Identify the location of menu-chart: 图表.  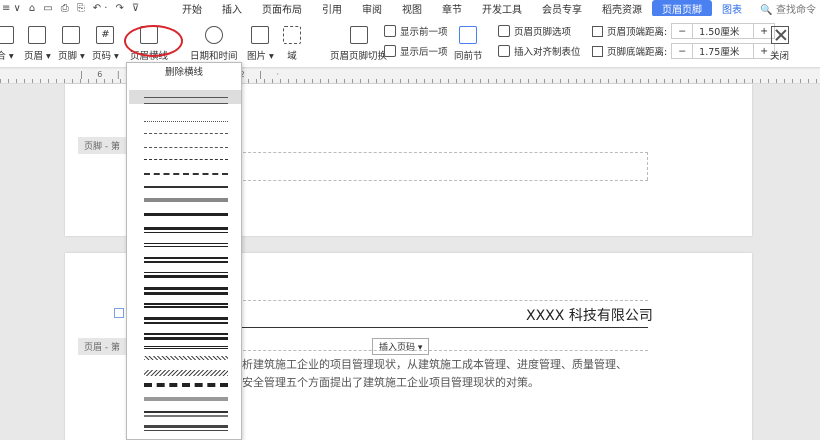
(732, 8).